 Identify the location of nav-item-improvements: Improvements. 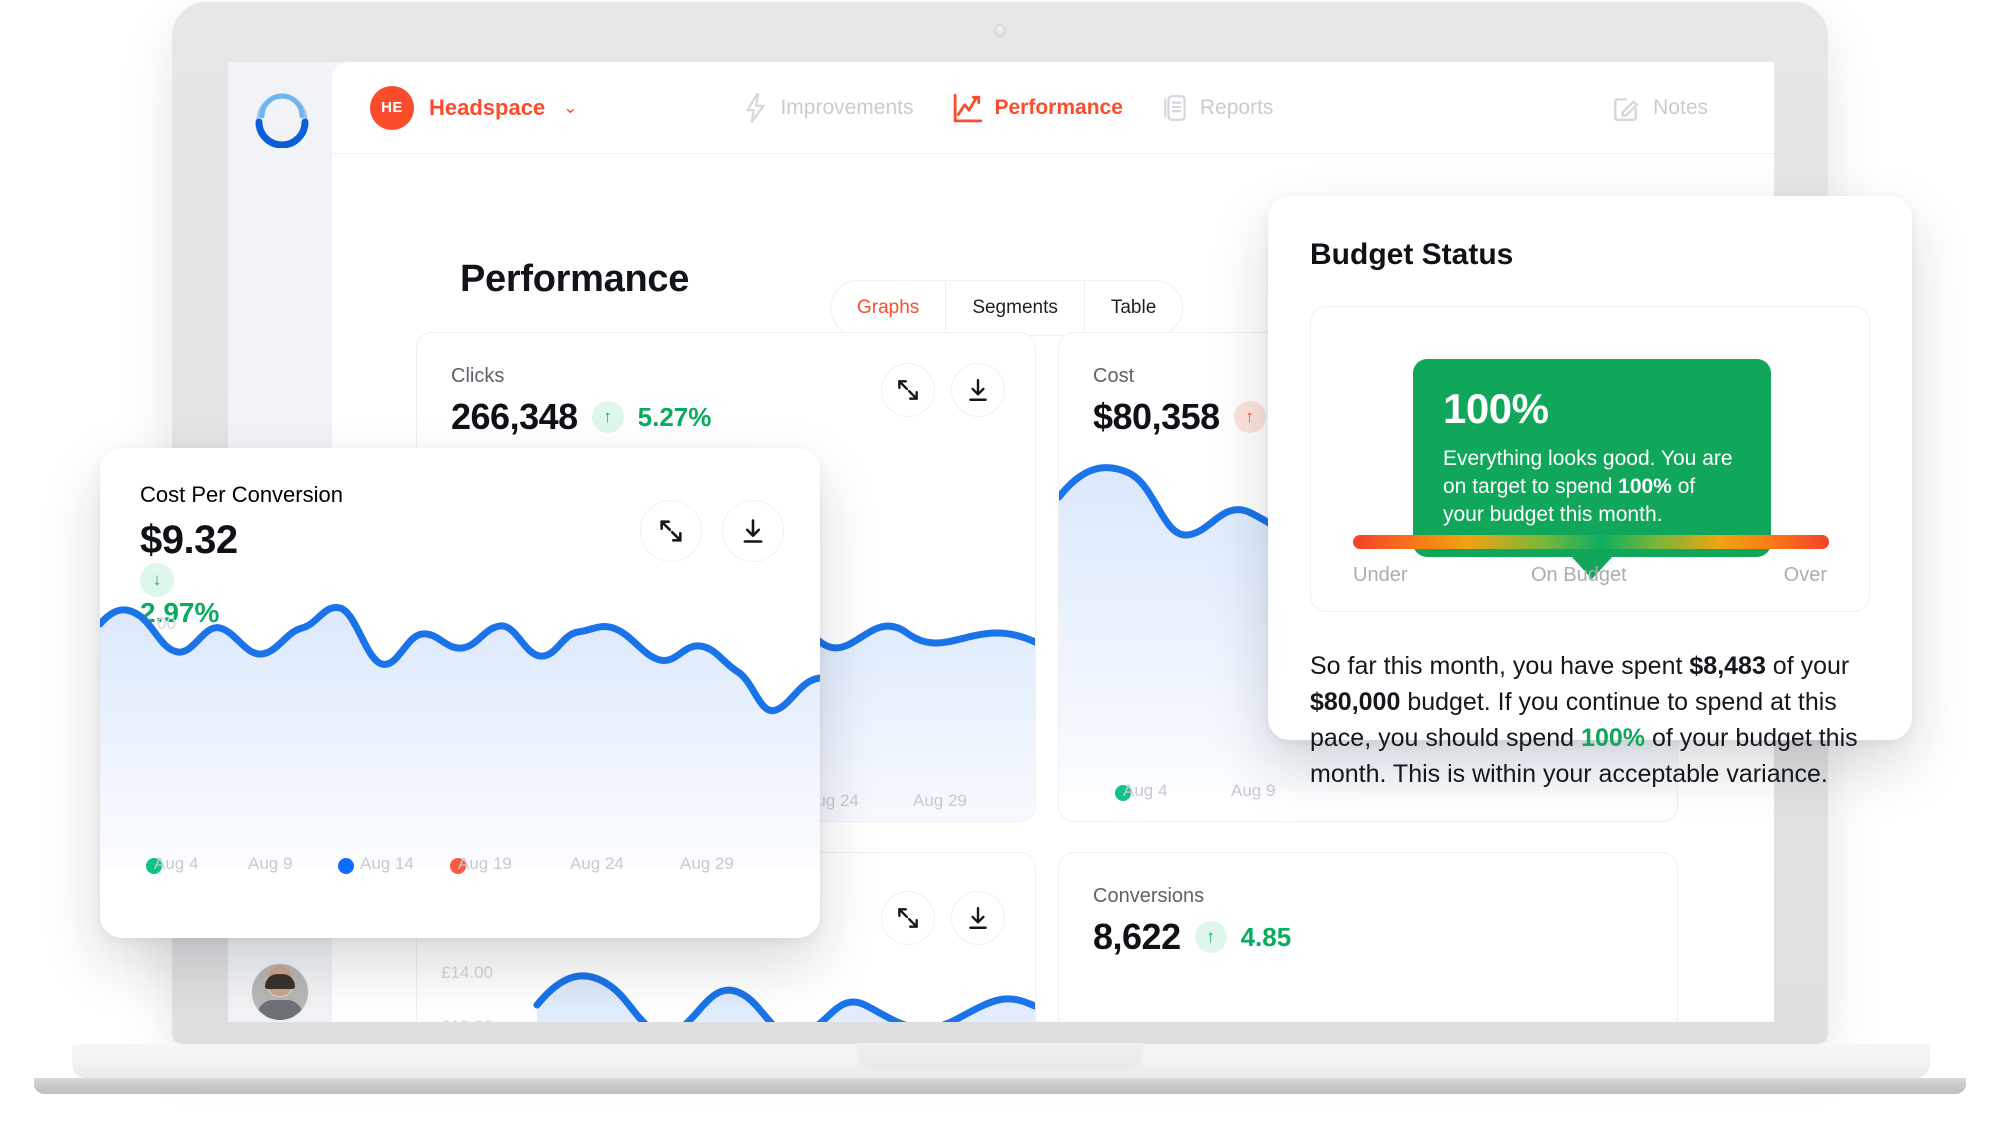
(828, 107).